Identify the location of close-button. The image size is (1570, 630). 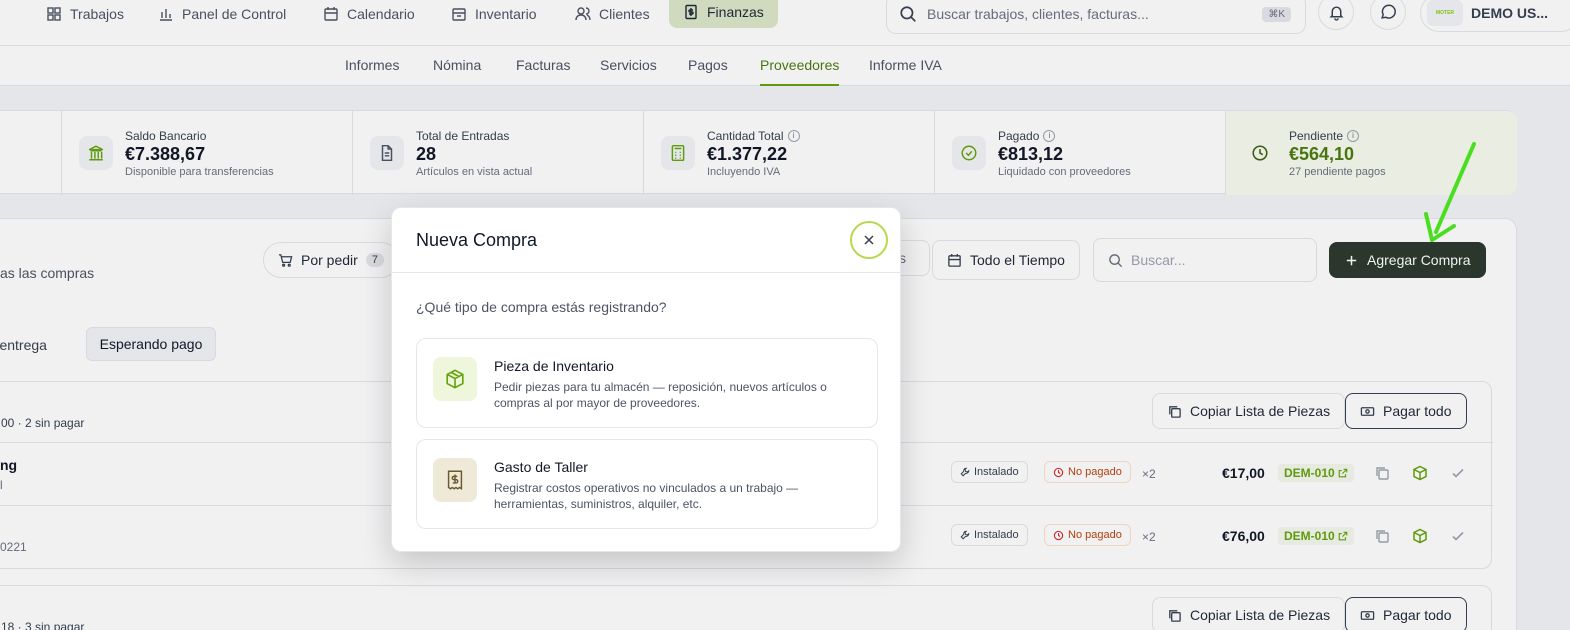
(869, 240).